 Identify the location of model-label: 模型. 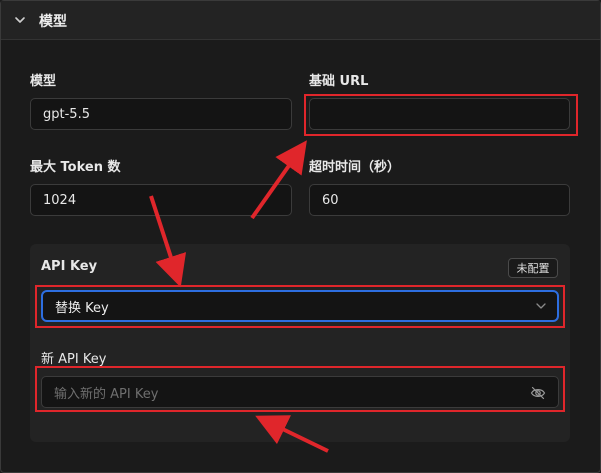
(43, 81).